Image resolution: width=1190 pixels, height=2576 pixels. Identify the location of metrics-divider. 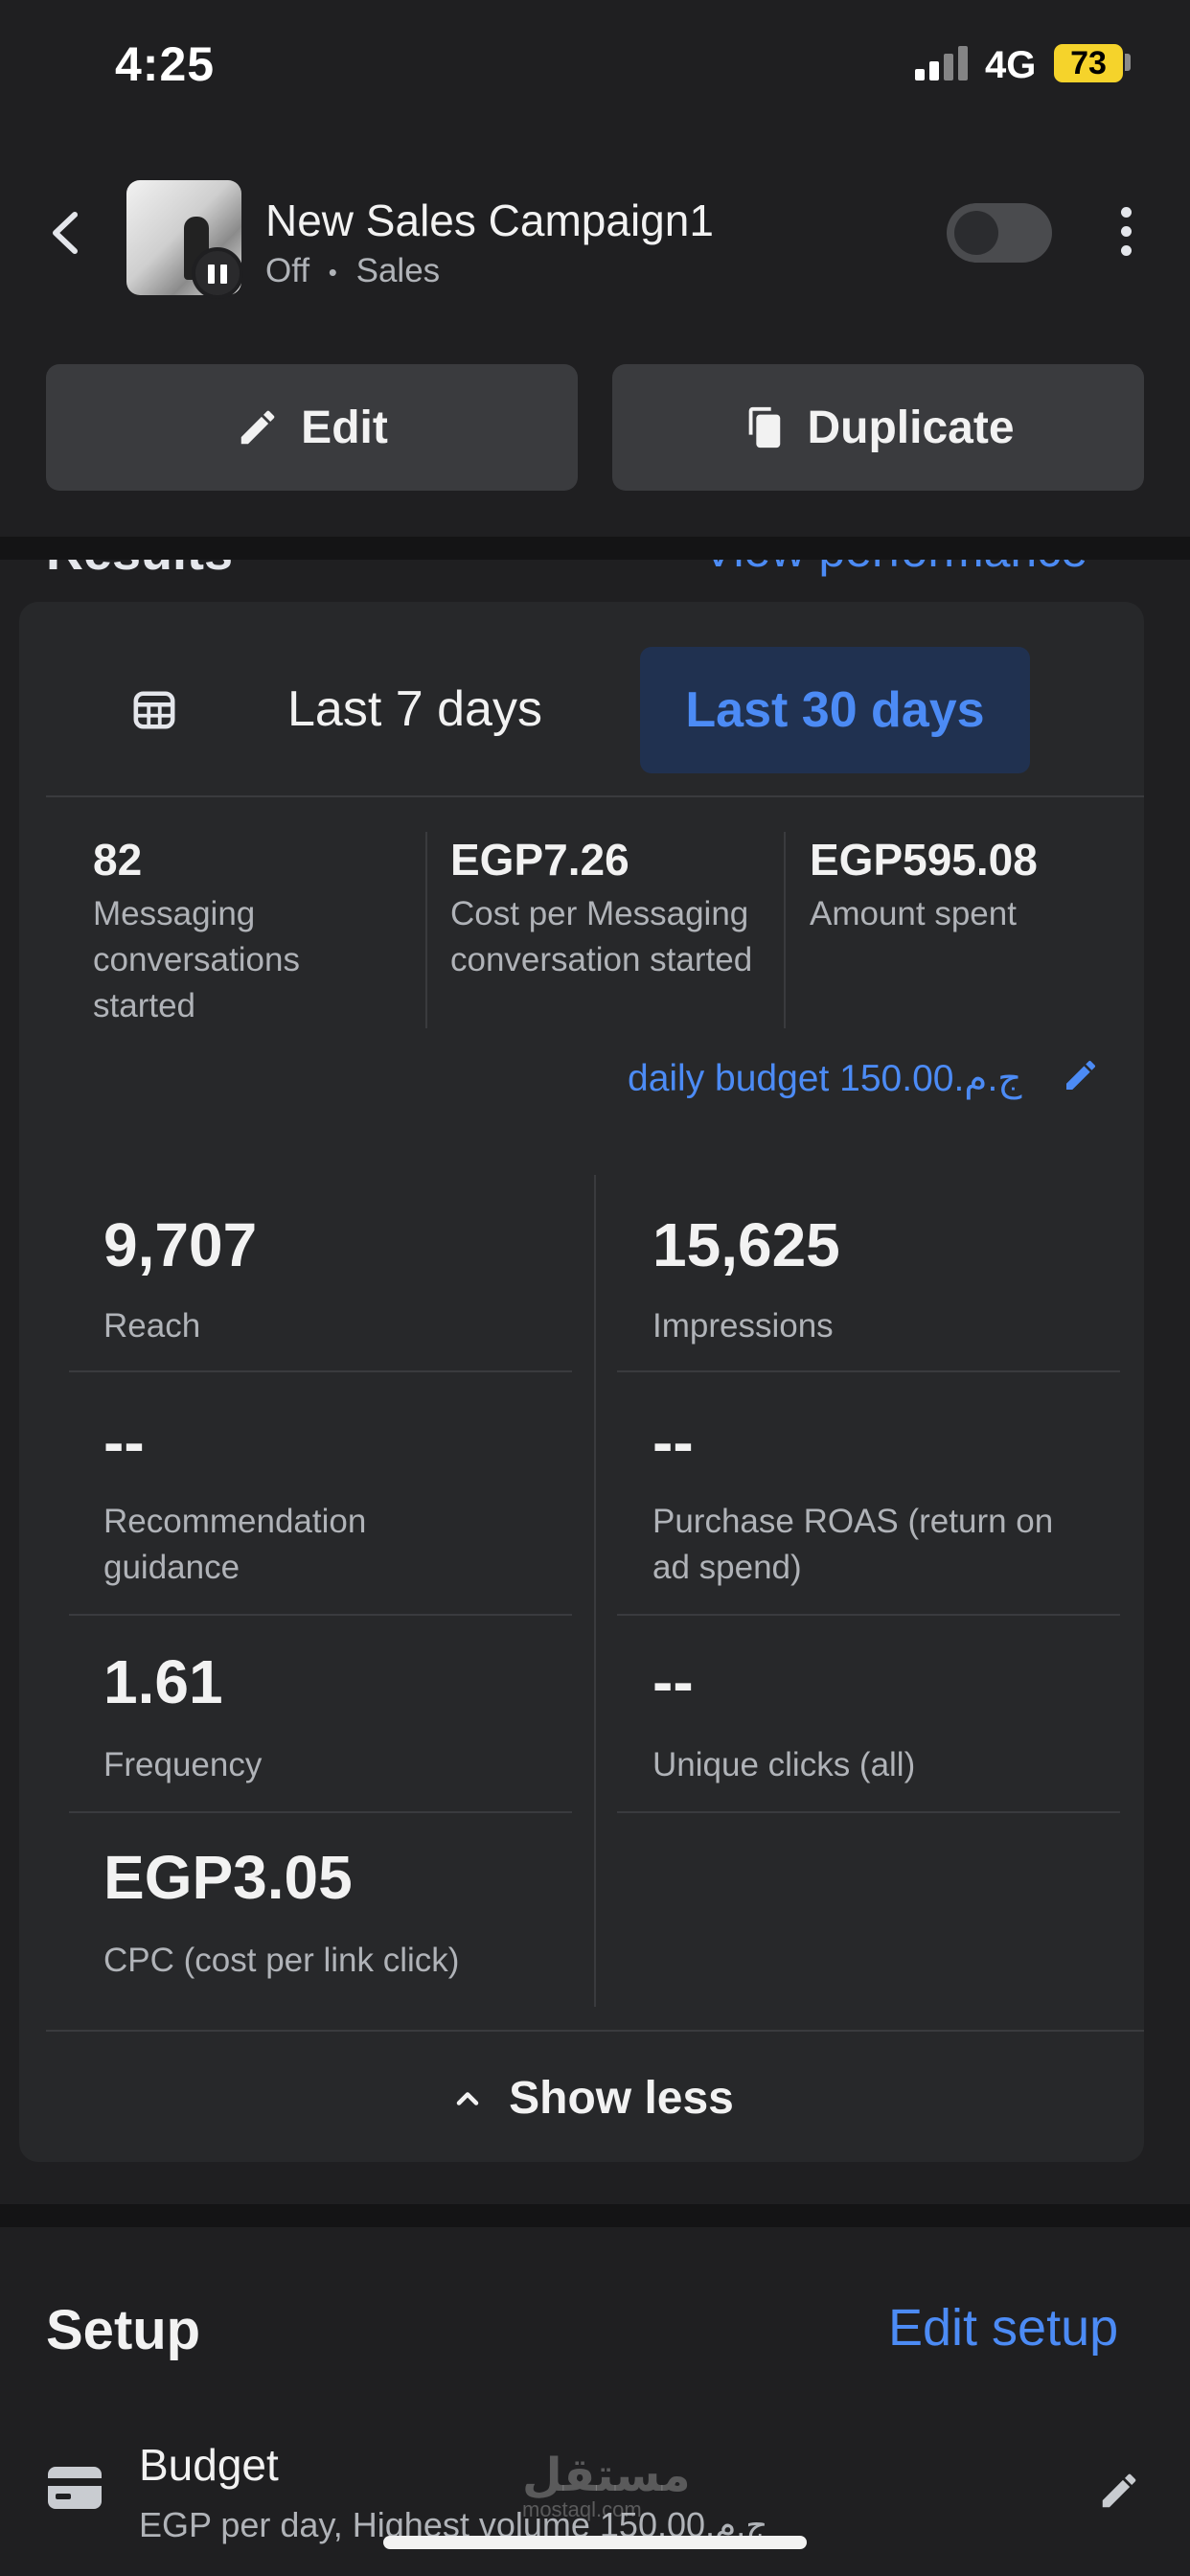
(595, 1591).